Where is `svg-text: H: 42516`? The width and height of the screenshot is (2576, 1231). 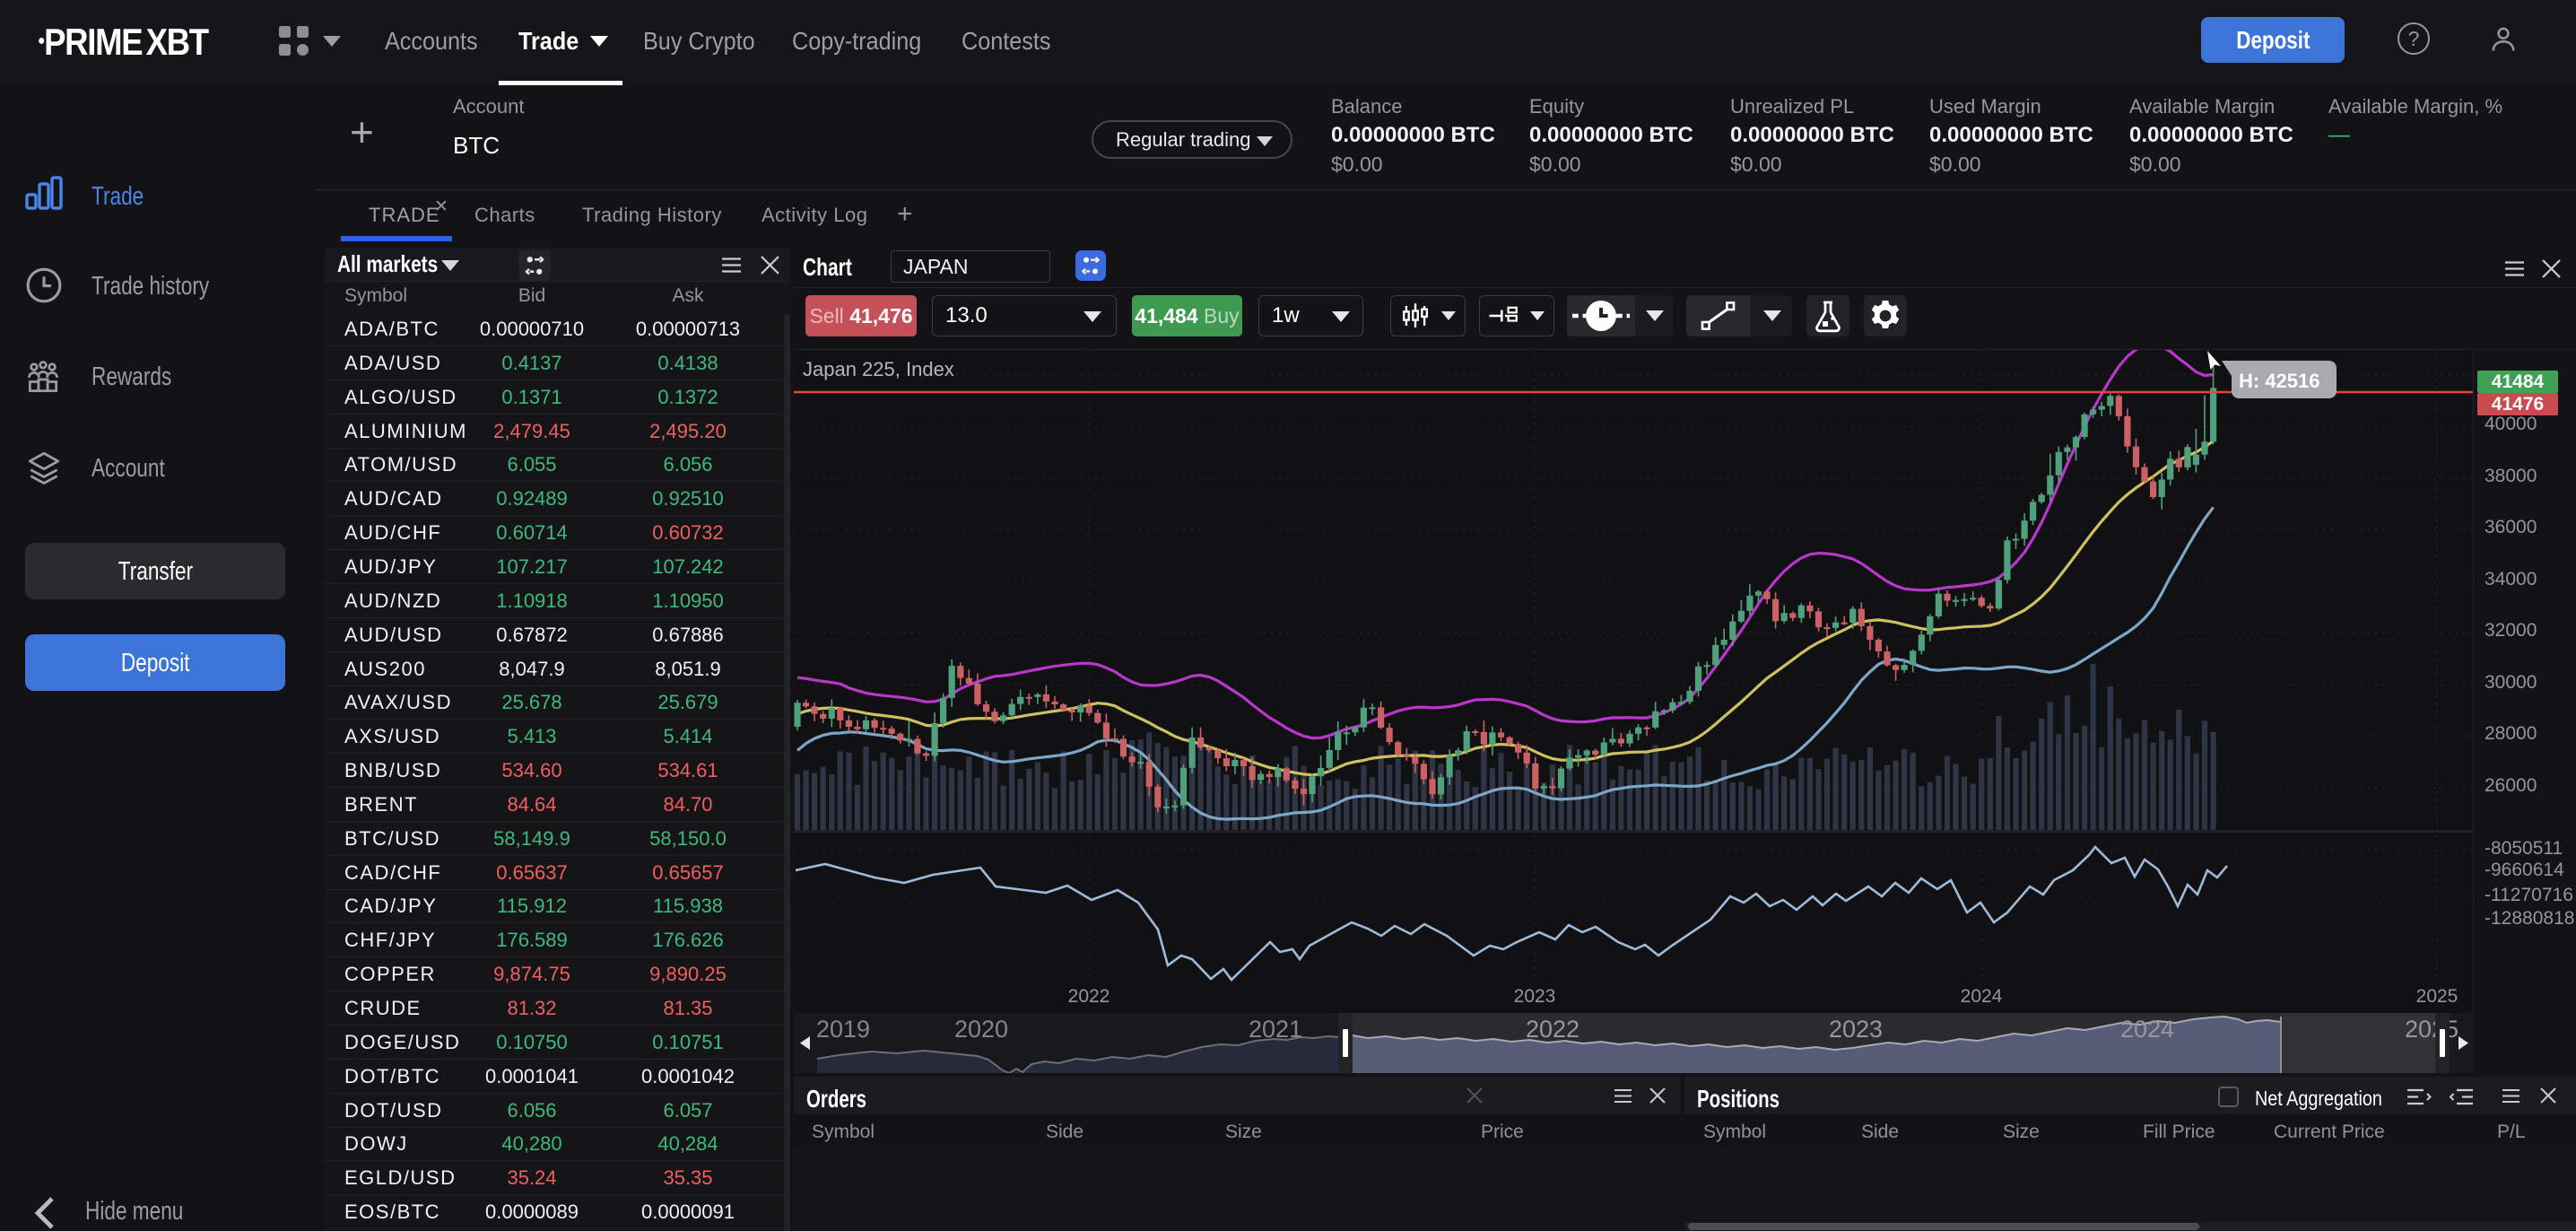 svg-text: H: 42516 is located at coordinates (2279, 381).